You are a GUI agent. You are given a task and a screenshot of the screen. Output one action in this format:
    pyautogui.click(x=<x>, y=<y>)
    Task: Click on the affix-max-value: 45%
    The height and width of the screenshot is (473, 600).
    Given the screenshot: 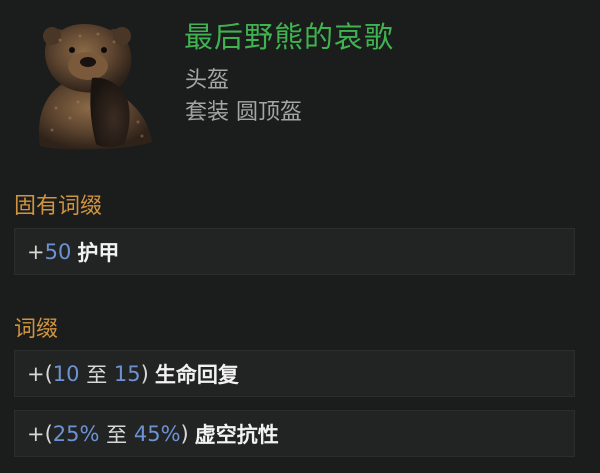 What is the action you would take?
    pyautogui.click(x=157, y=433)
    